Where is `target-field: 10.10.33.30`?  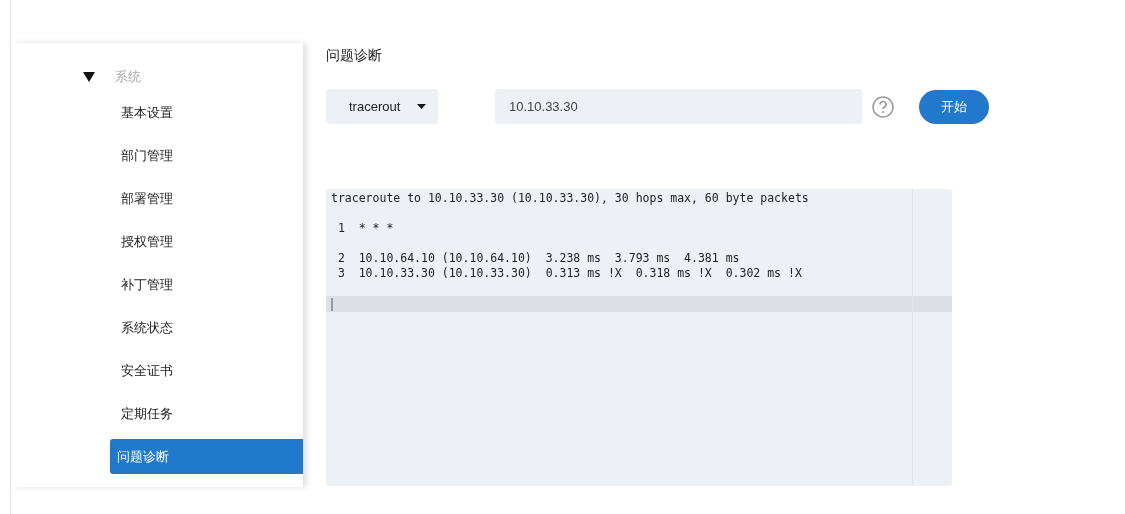 target-field: 10.10.33.30 is located at coordinates (678, 106).